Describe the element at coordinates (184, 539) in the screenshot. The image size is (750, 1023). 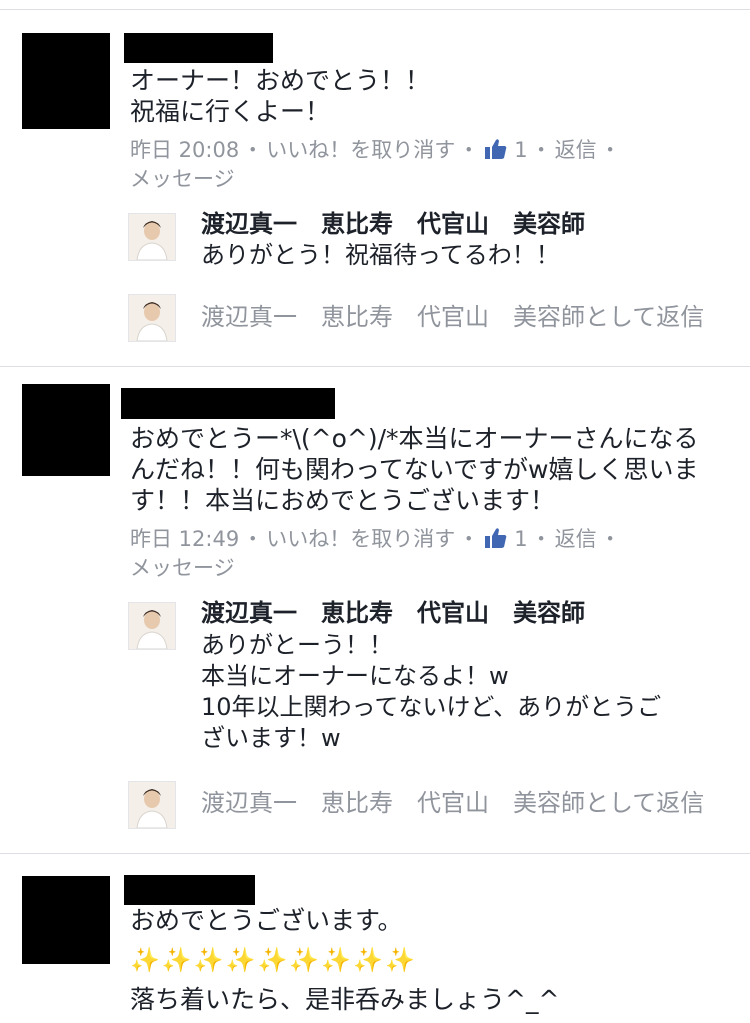
I see `comment-time: 昨日 12:49` at that location.